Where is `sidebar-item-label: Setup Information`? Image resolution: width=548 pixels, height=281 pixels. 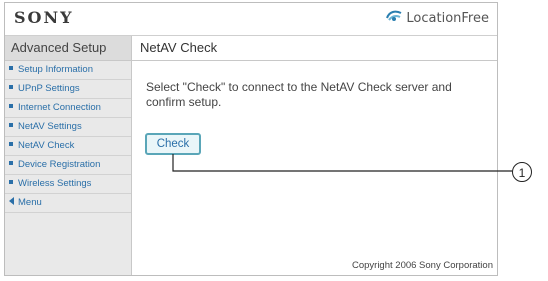
sidebar-item-label: Setup Information is located at coordinates (55, 69).